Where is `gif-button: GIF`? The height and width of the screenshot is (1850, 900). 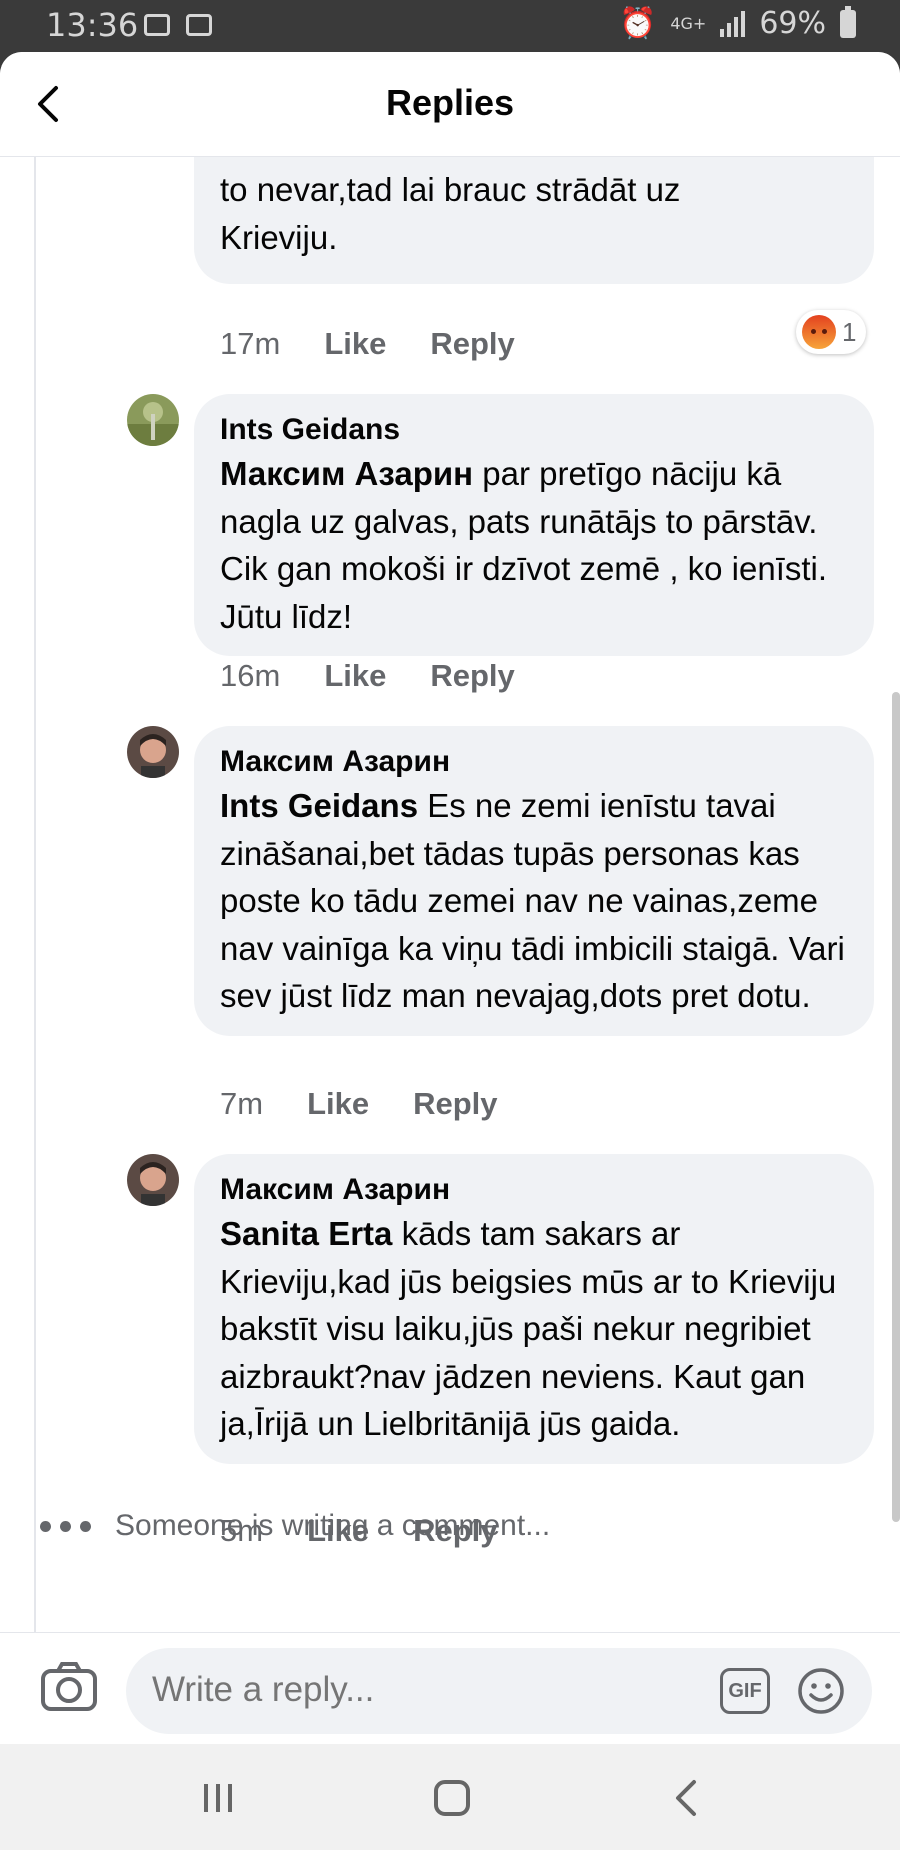
gif-button: GIF is located at coordinates (745, 1691).